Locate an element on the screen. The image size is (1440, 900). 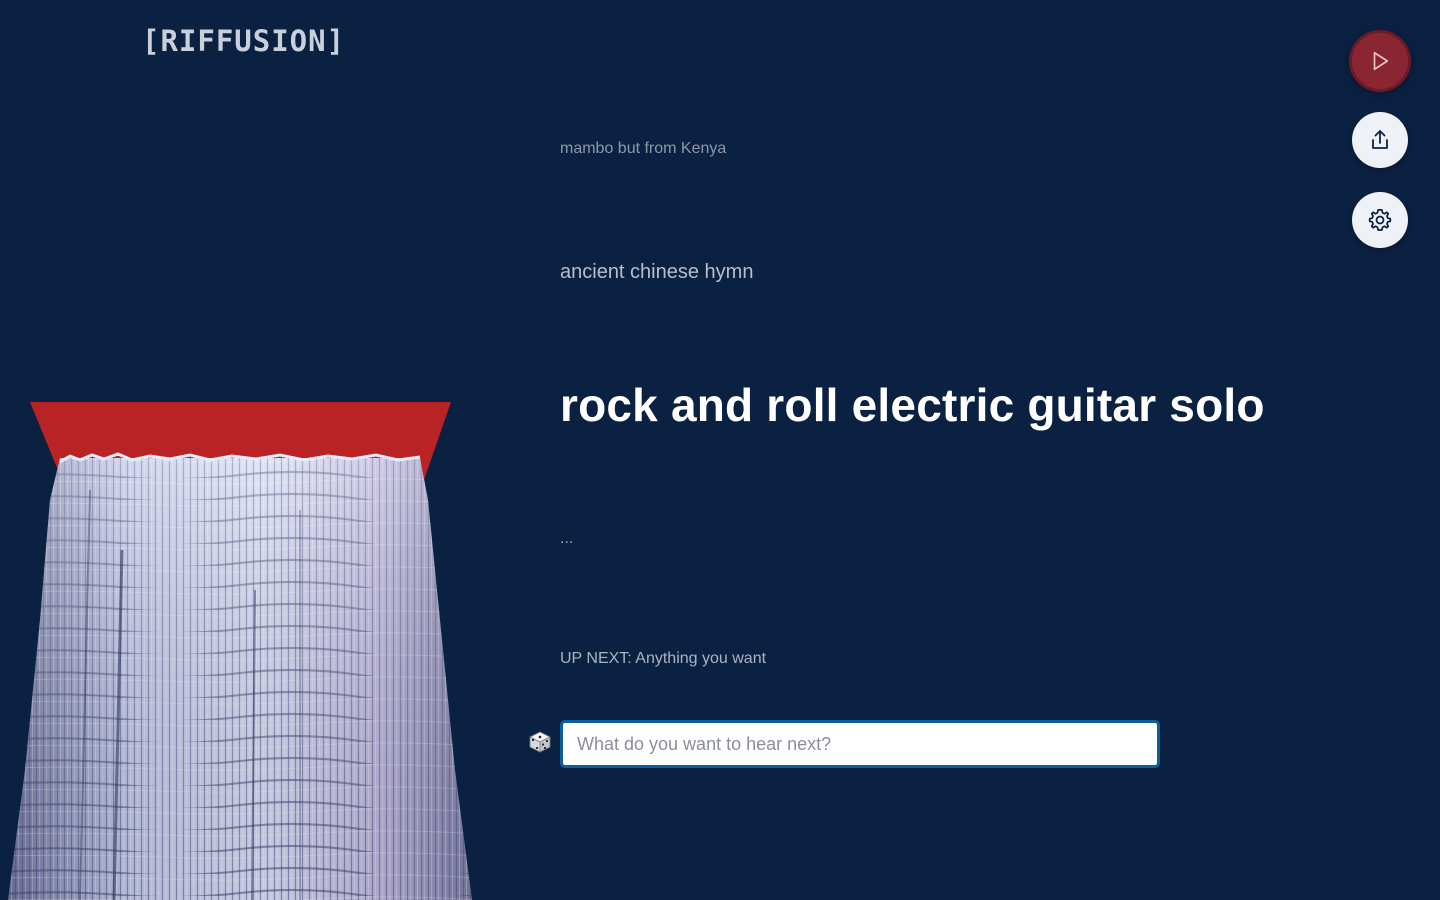
play-icon is located at coordinates (1381, 61).